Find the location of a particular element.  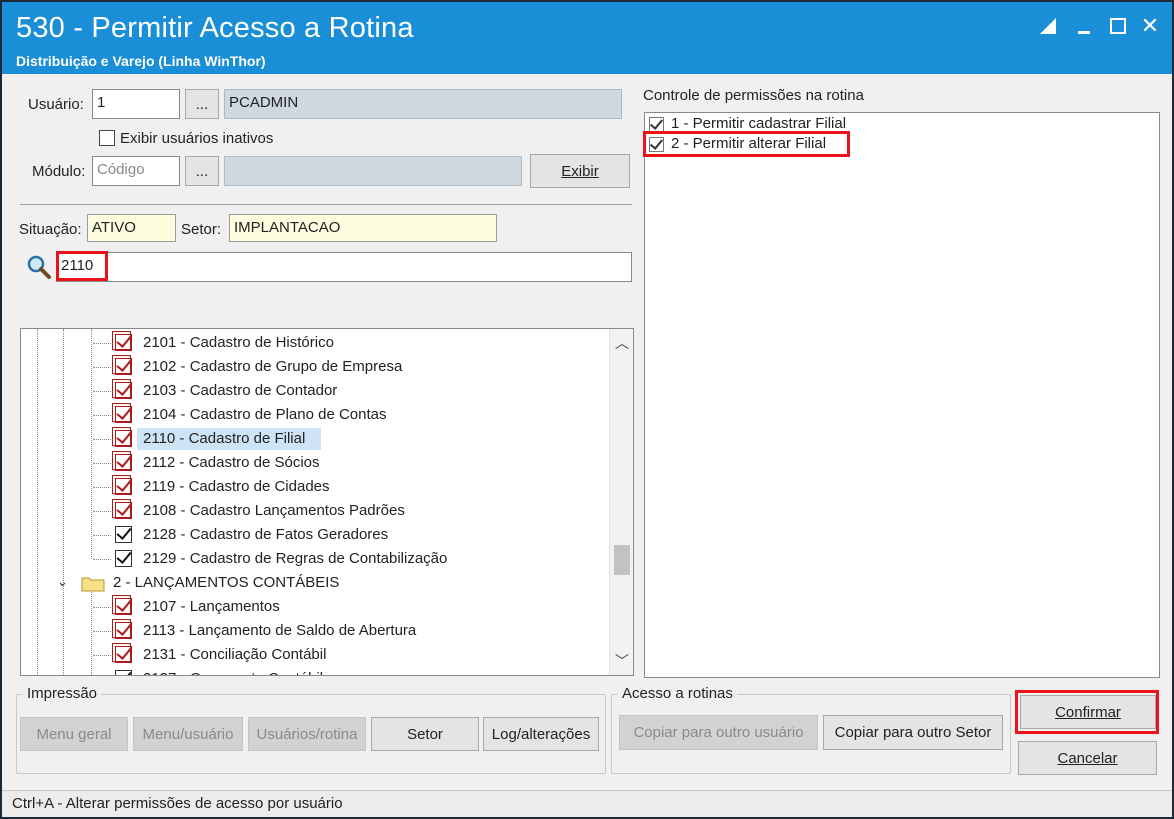

tree-item-label: 2102 - Cadastro de Grupo de Empresa is located at coordinates (273, 366).